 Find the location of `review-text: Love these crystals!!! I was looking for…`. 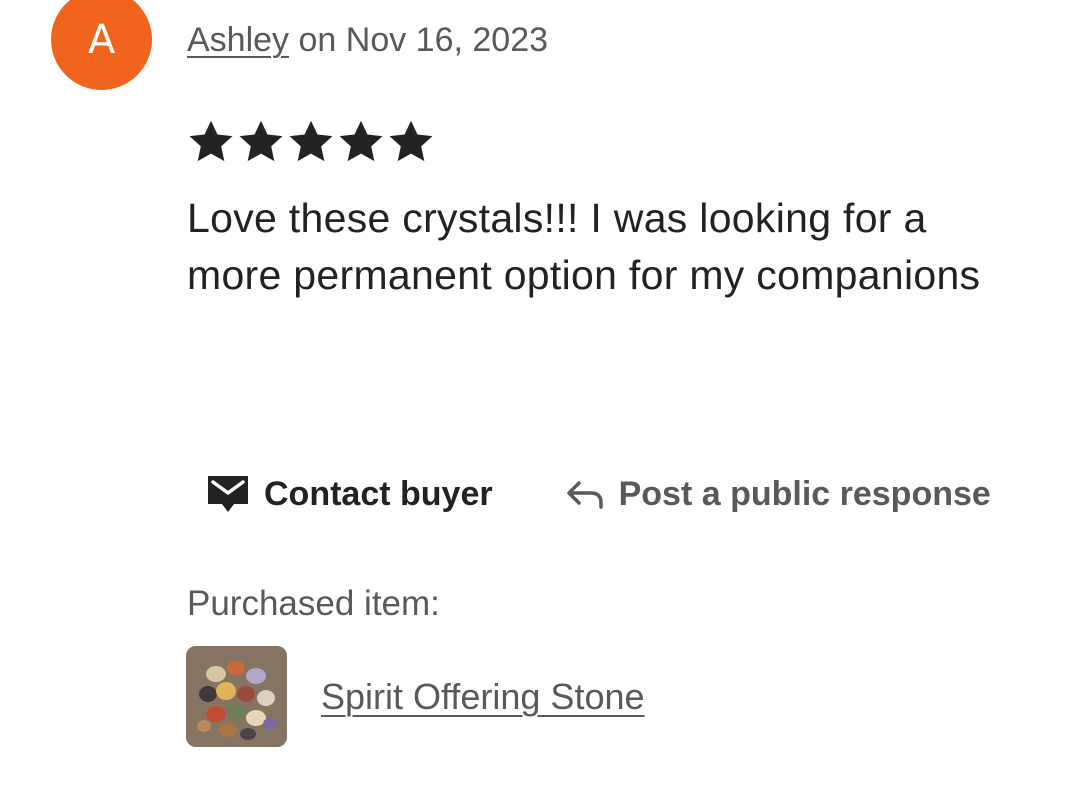

review-text: Love these crystals!!! I was looking for… is located at coordinates (584, 246).